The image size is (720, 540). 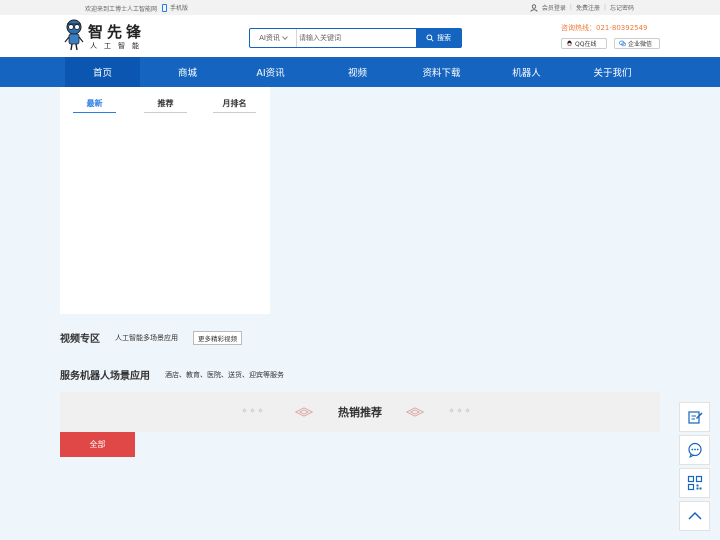 I want to click on search-category-select: AI资讯, so click(x=273, y=38).